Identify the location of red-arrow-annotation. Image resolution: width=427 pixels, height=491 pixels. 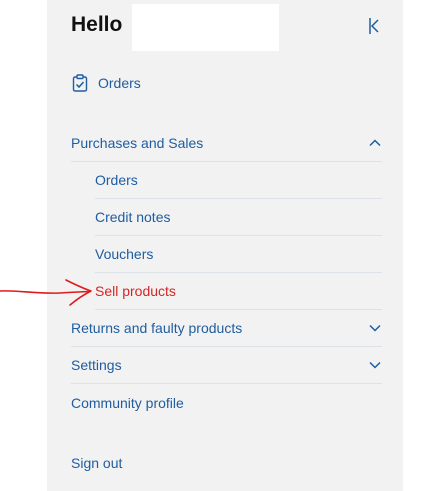
(46, 292).